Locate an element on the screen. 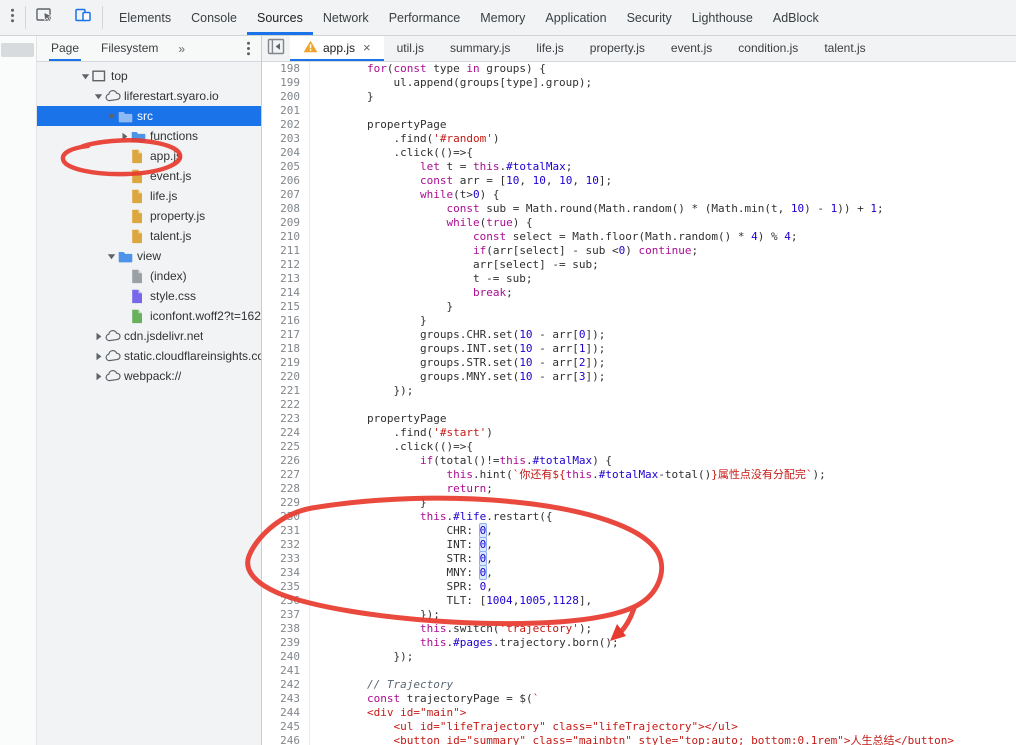 This screenshot has height=745, width=1016. line-number: 226 is located at coordinates (281, 461).